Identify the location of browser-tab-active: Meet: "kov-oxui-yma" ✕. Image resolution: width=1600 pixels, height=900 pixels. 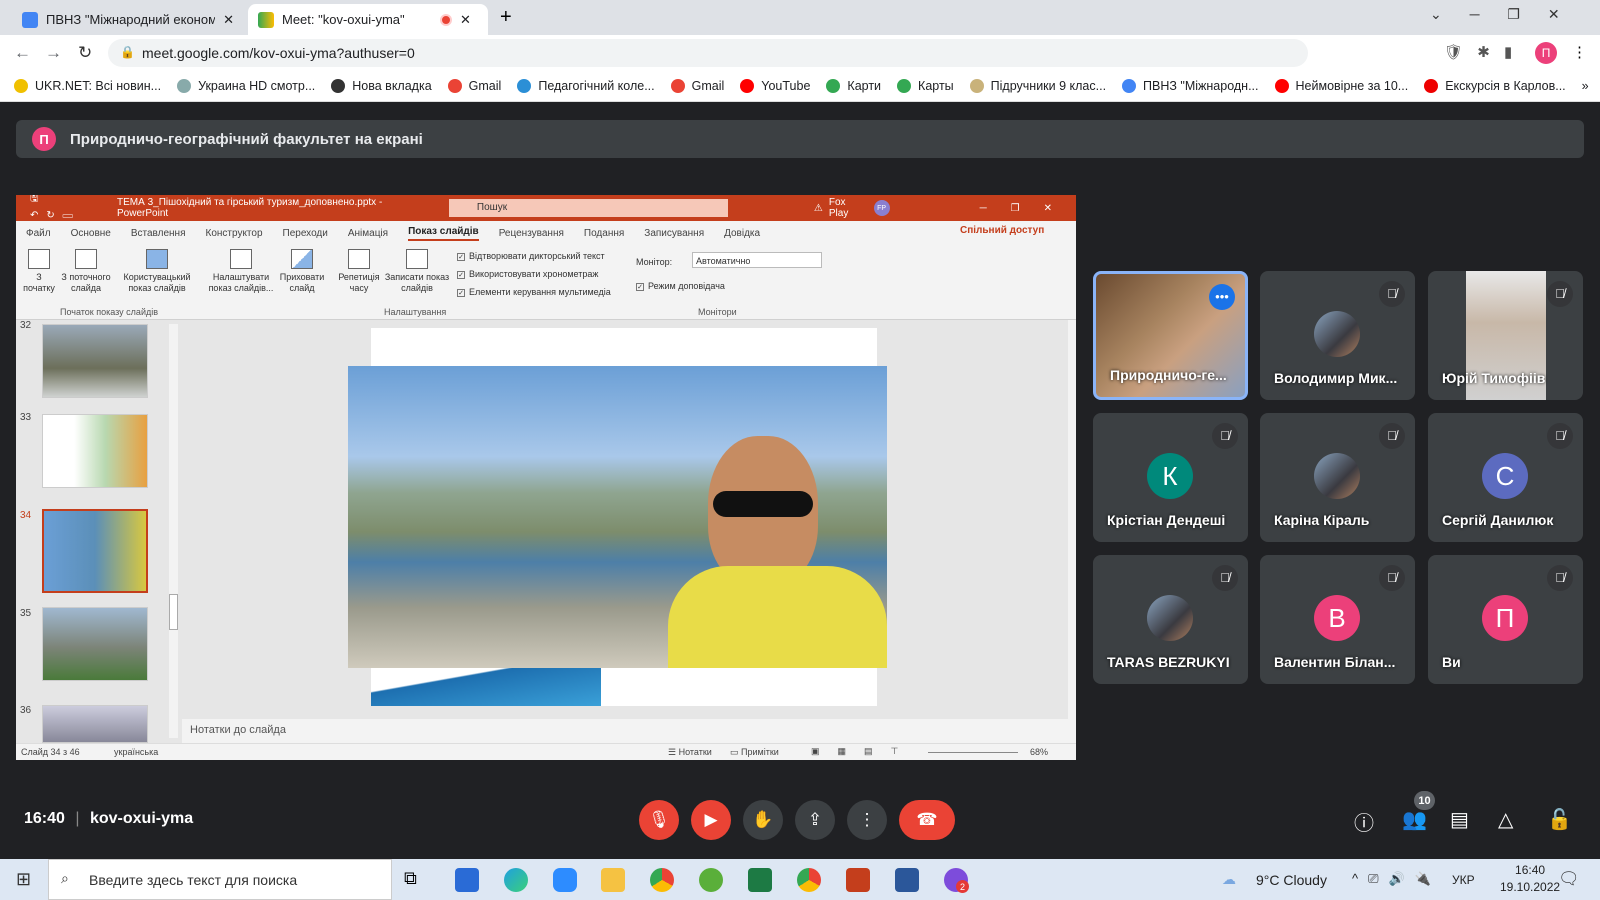
(368, 19).